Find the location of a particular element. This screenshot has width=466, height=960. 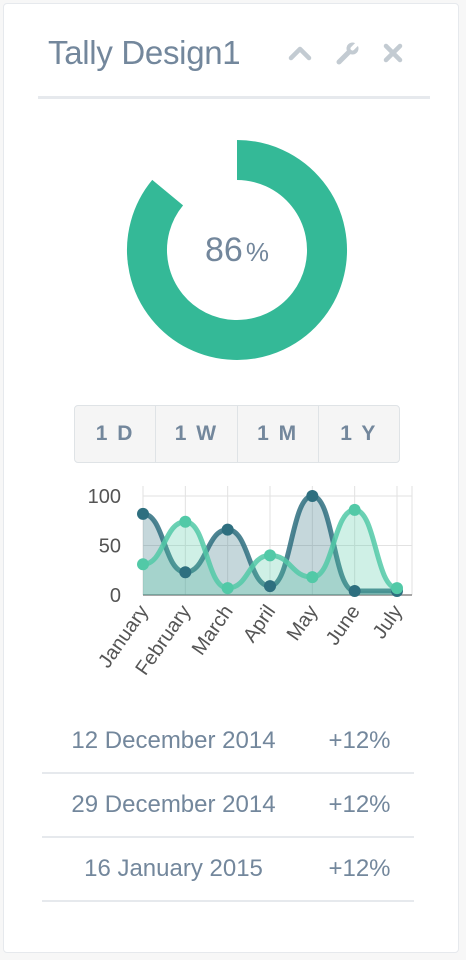

x-tick-label: June is located at coordinates (343, 625).